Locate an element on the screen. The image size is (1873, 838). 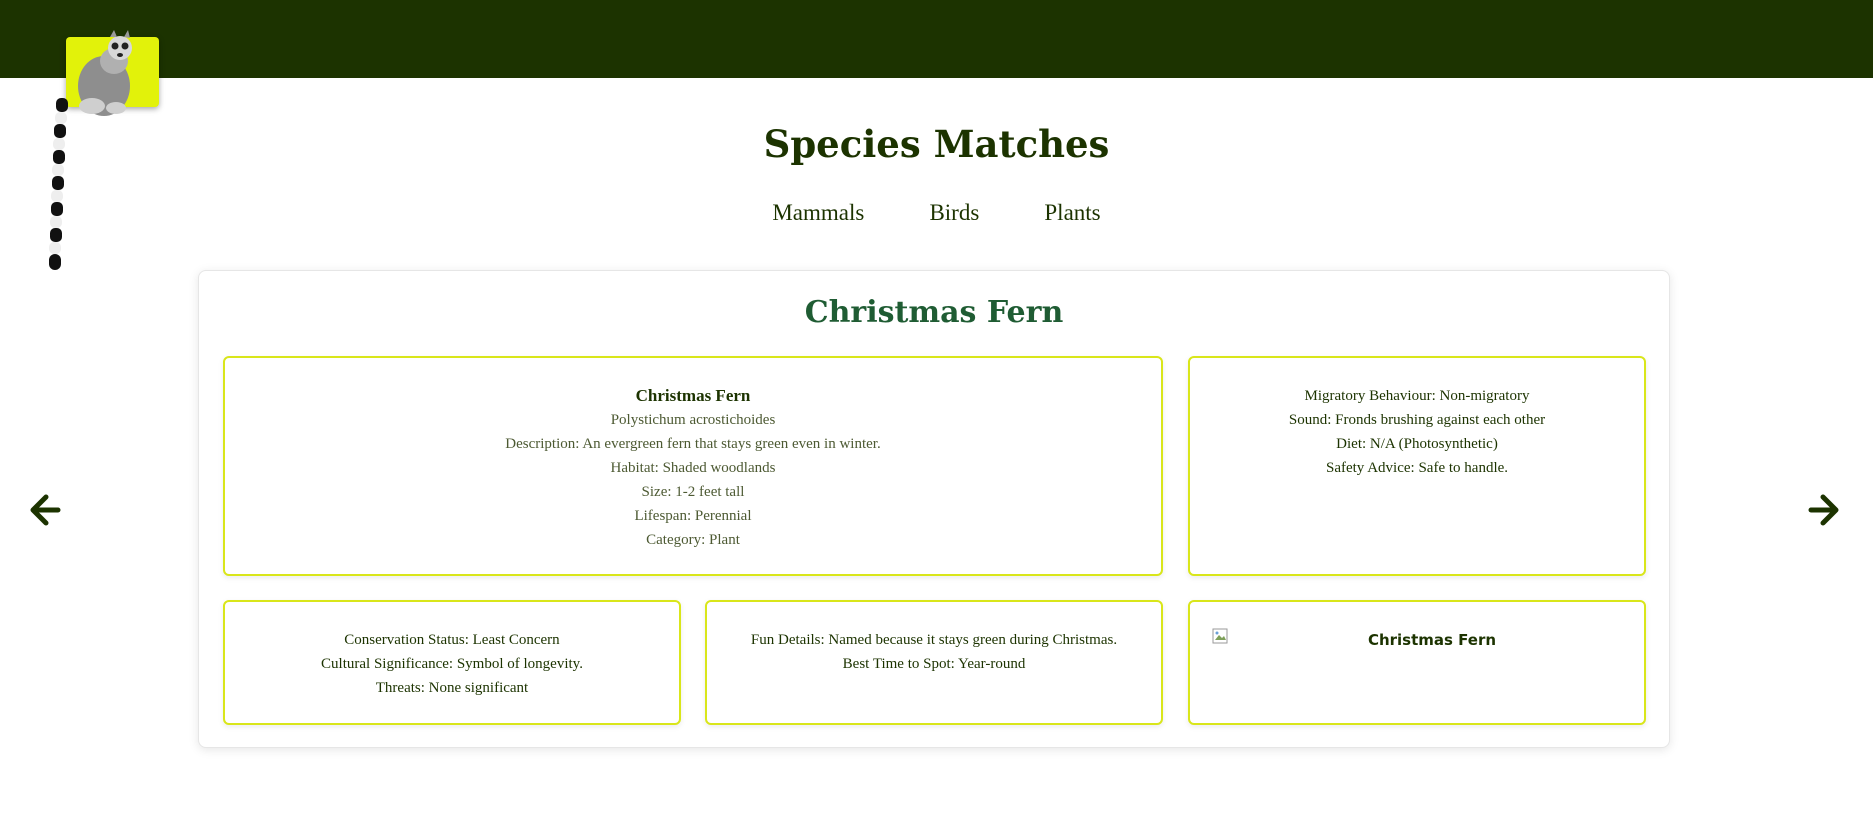
safety-advice: Safety Advice: Safe to handle. is located at coordinates (1417, 468).